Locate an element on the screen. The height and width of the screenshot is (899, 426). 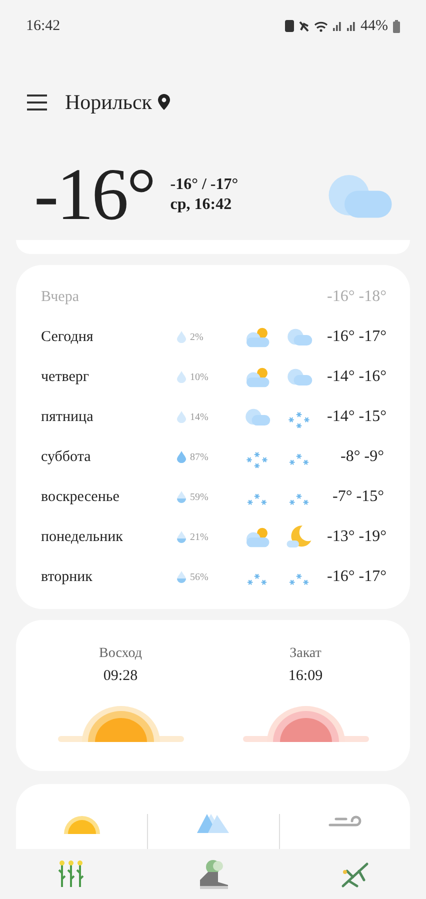
precipitation-chance: 87% is located at coordinates (199, 457).